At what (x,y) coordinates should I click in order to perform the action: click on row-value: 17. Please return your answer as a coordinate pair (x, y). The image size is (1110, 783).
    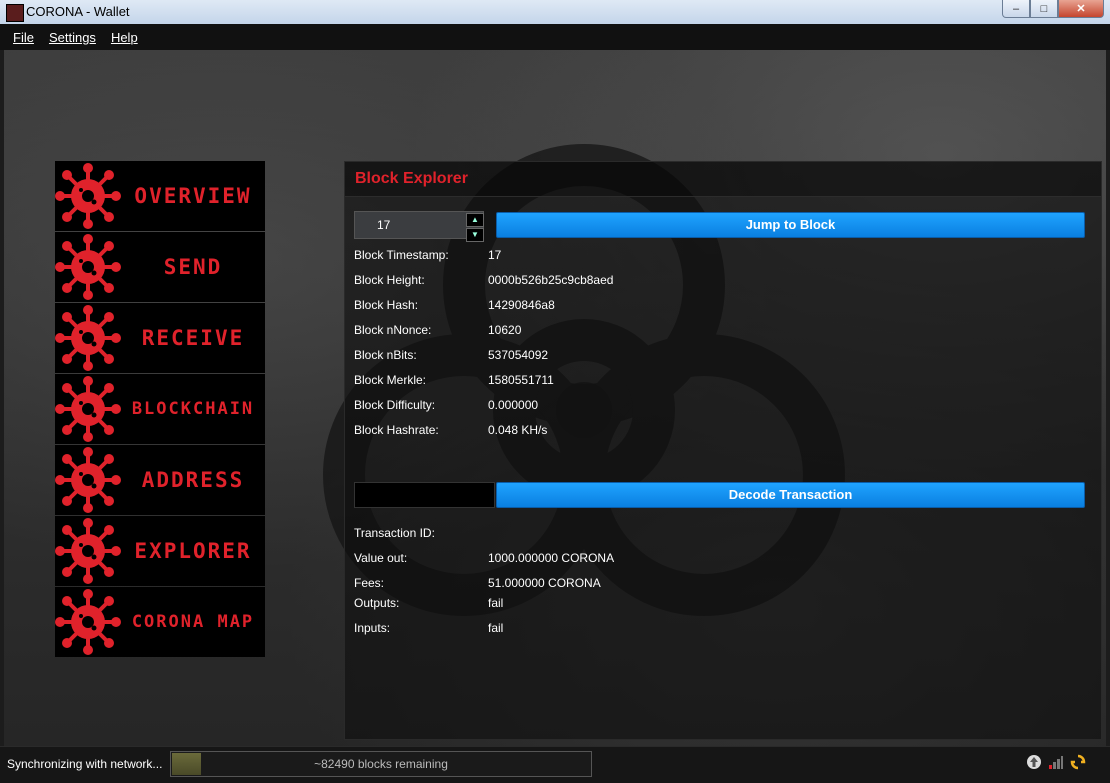
    Looking at the image, I should click on (495, 255).